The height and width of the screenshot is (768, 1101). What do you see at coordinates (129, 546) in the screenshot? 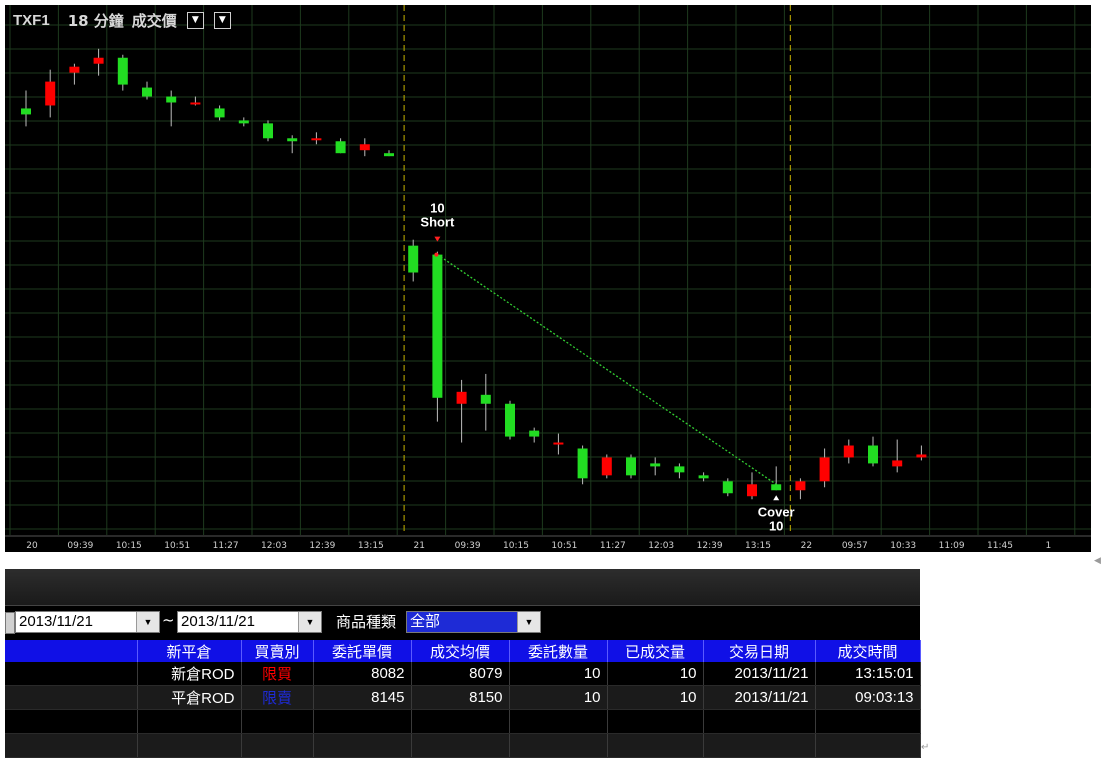
I see `x-axis-tick-label: 10:15` at bounding box center [129, 546].